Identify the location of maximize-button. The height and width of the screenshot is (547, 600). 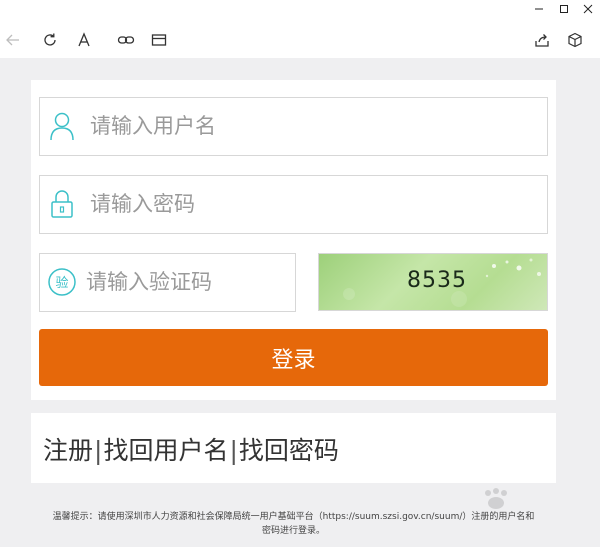
(564, 10).